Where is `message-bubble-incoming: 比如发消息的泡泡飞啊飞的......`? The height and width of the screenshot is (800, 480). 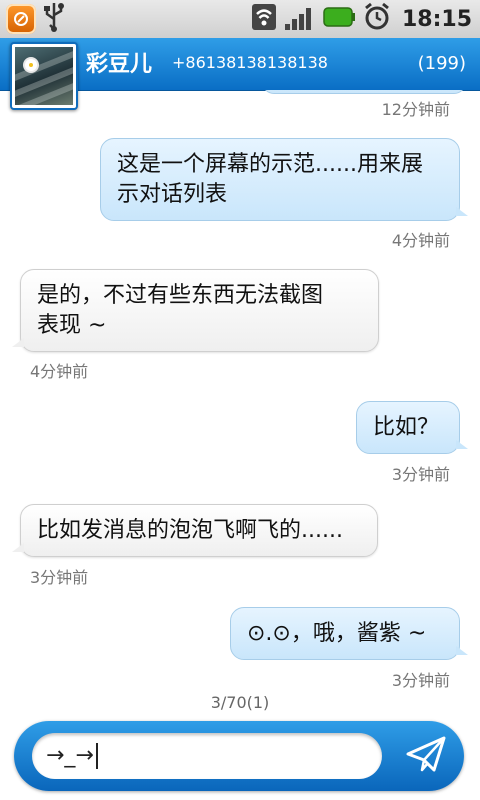
message-bubble-incoming: 比如发消息的泡泡飞啊飞的...... is located at coordinates (195, 530).